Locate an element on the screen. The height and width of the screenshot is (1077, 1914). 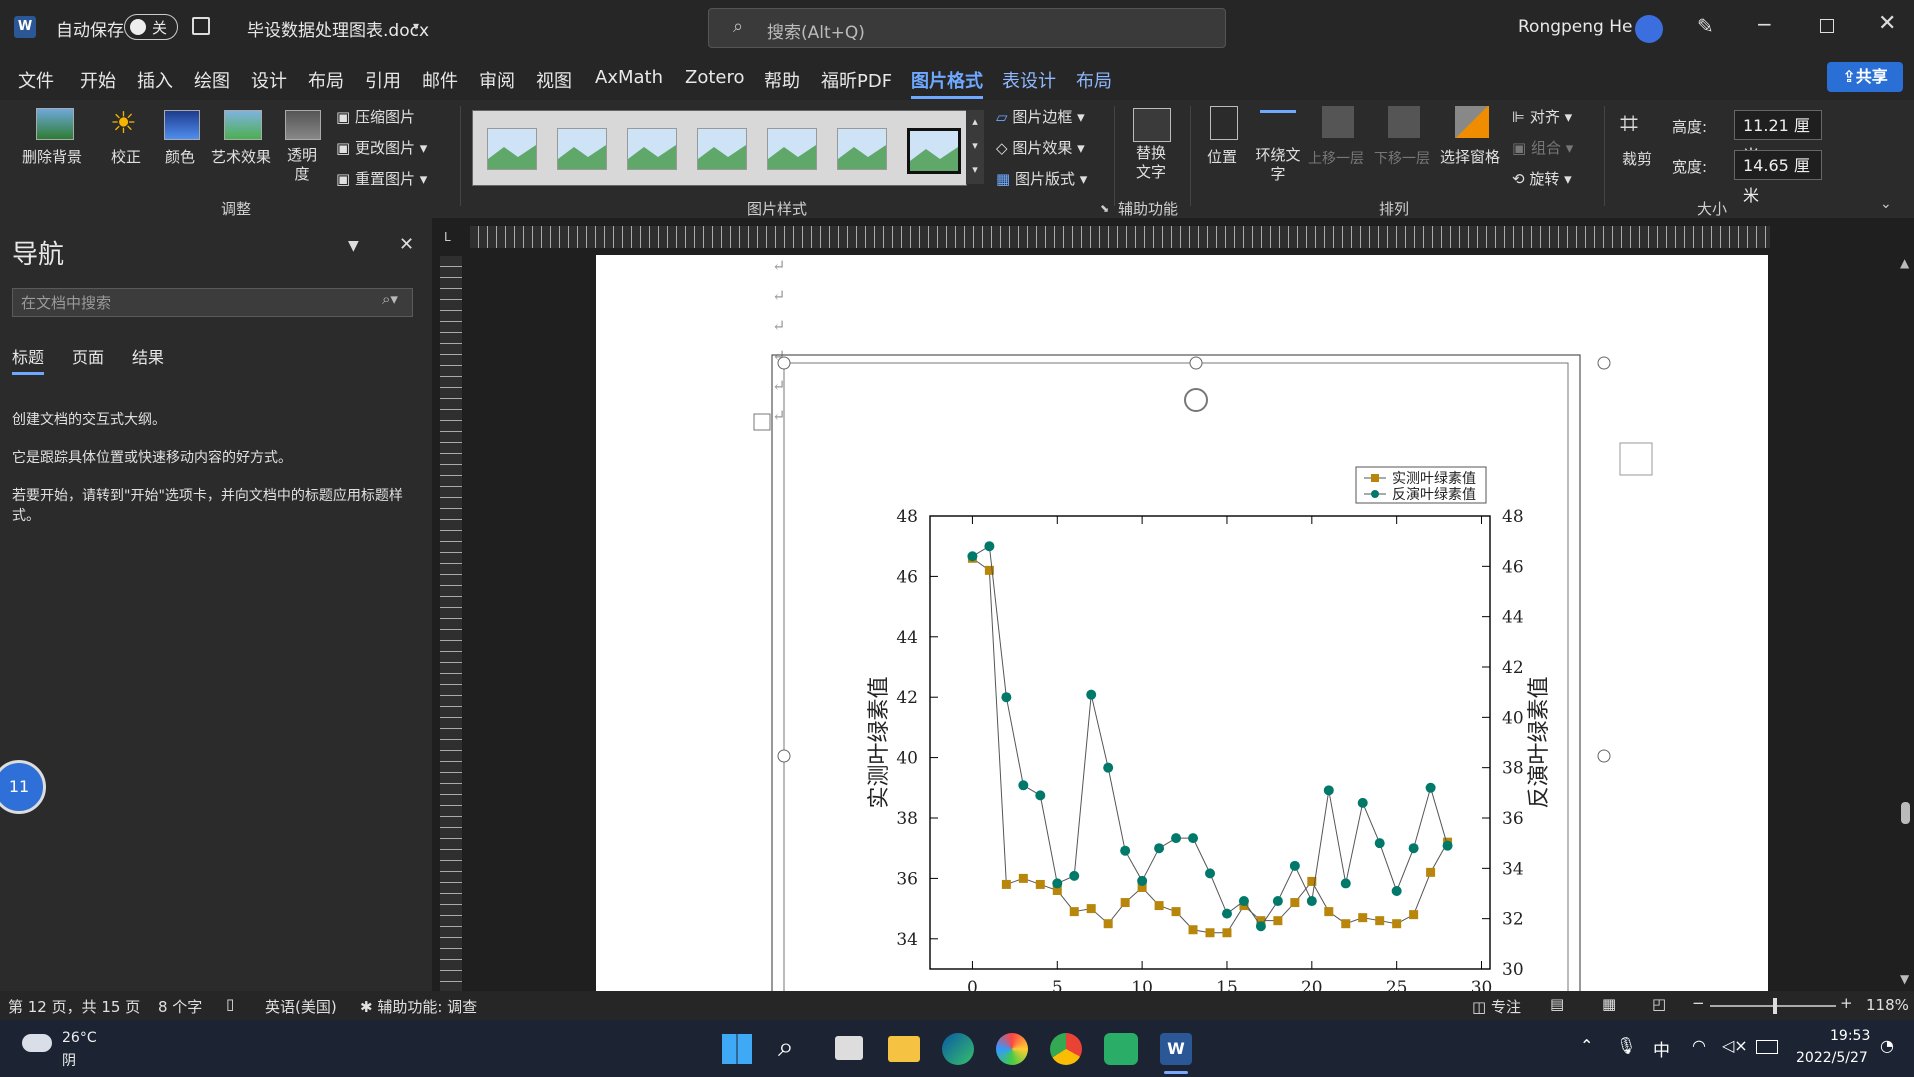
artistic-effects-icon is located at coordinates (243, 125).